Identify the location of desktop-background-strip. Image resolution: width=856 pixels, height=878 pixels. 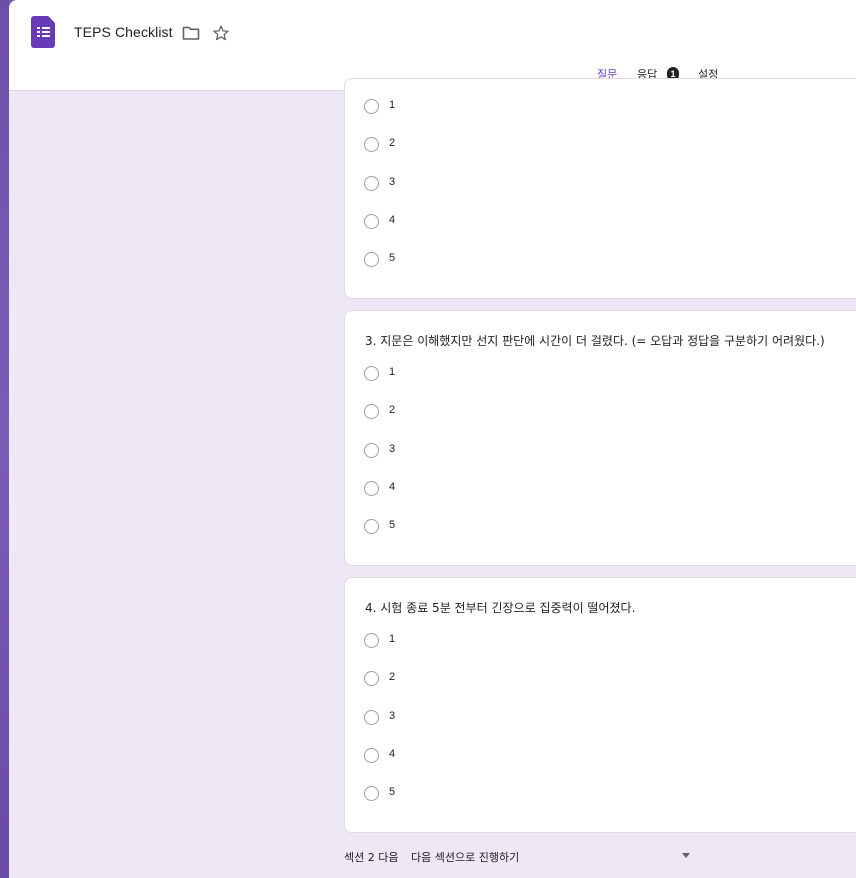
(4, 439).